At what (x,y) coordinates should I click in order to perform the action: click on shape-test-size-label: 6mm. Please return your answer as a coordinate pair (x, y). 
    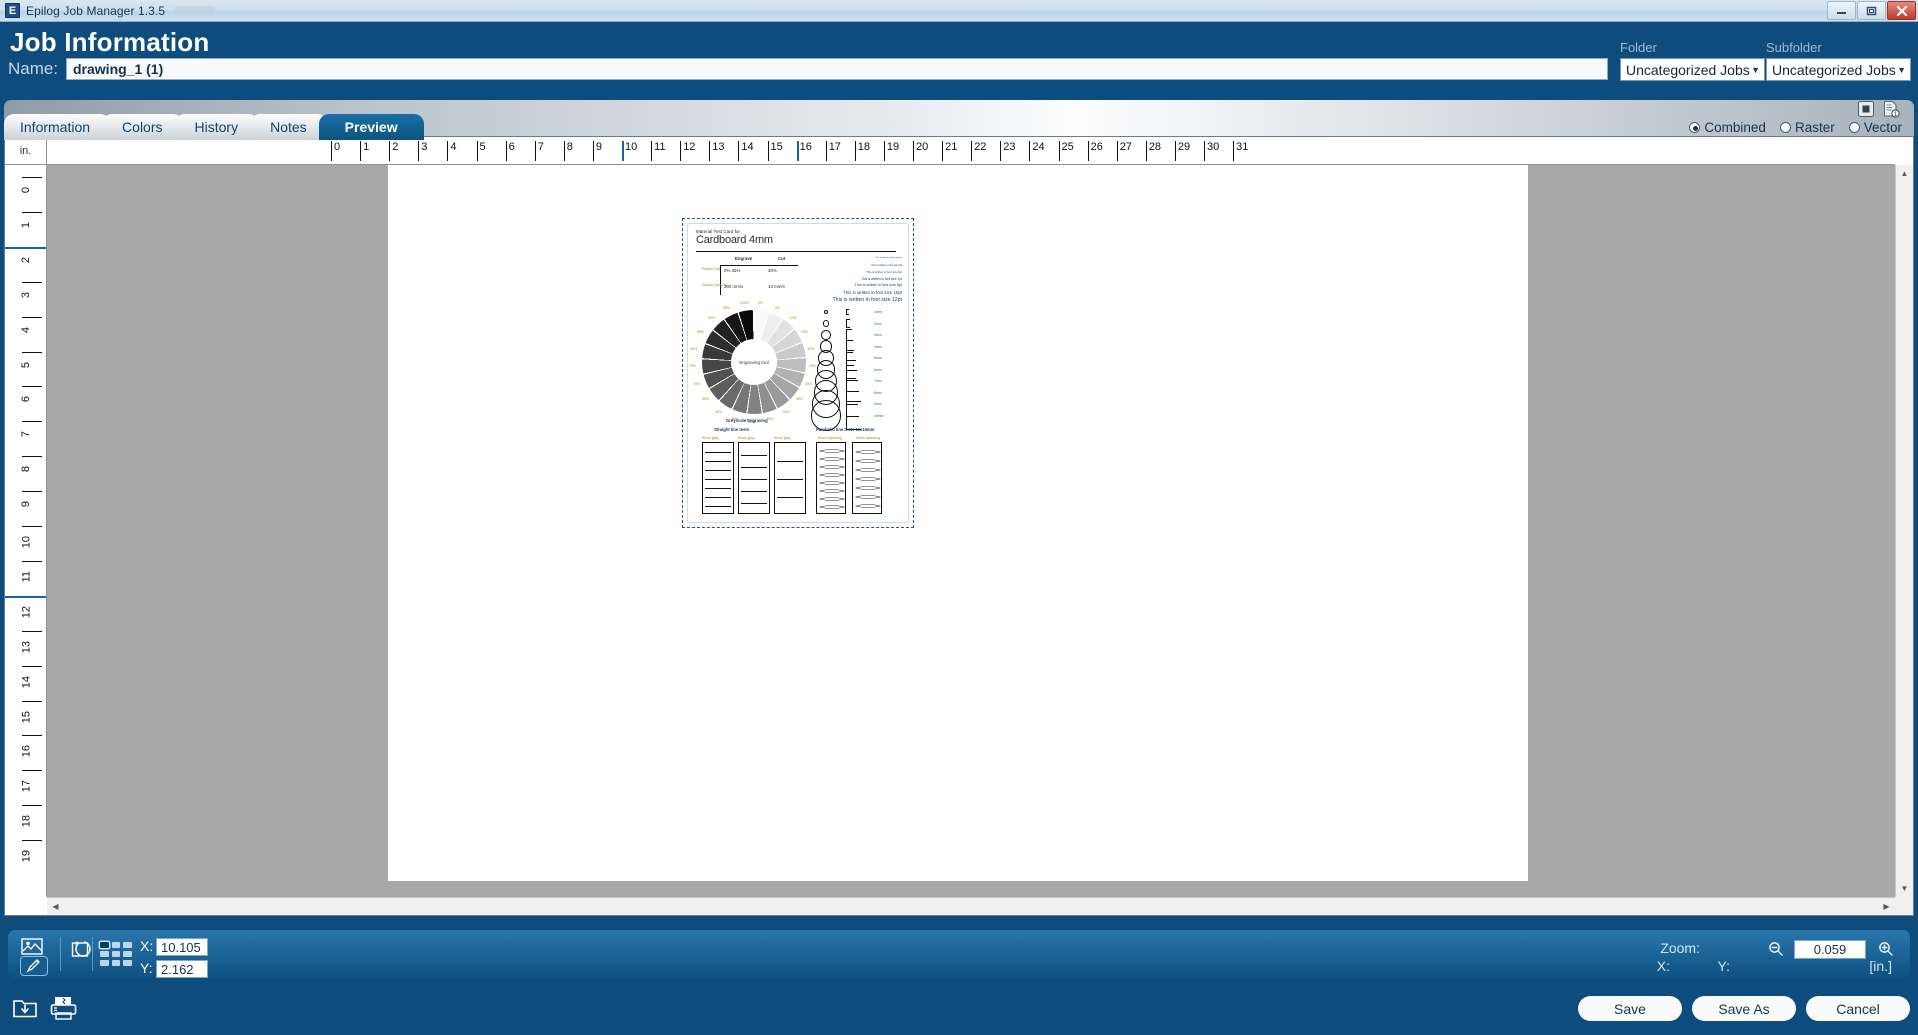
    Looking at the image, I should click on (878, 369).